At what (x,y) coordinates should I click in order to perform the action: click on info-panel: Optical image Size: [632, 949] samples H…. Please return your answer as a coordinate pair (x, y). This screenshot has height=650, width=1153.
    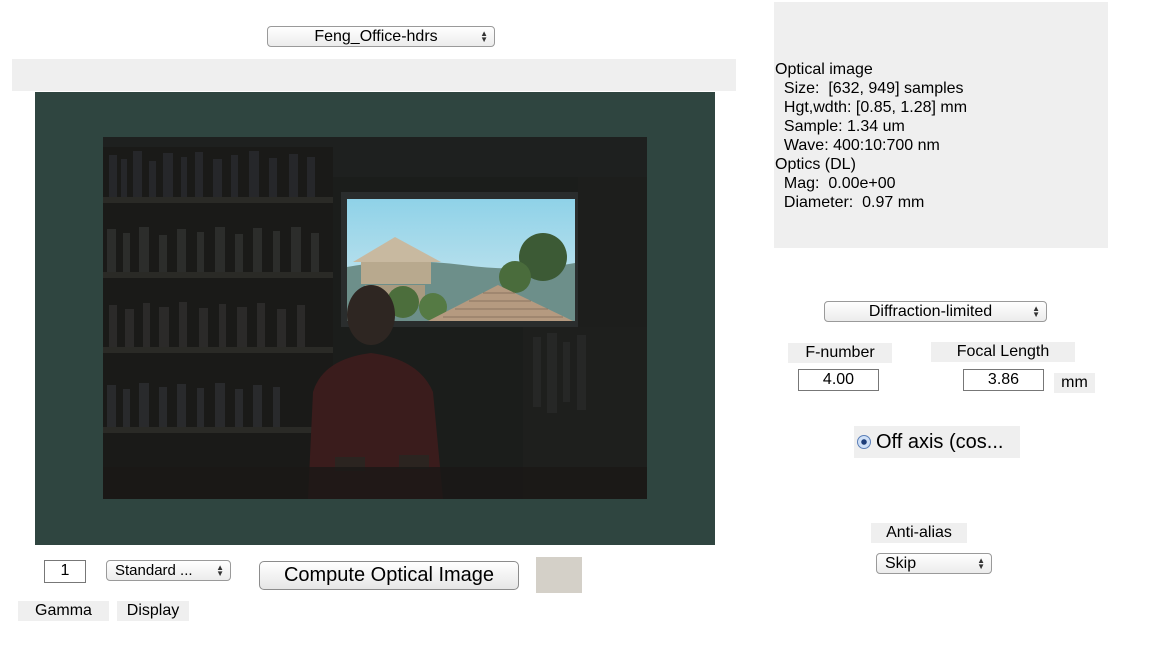
    Looking at the image, I should click on (941, 125).